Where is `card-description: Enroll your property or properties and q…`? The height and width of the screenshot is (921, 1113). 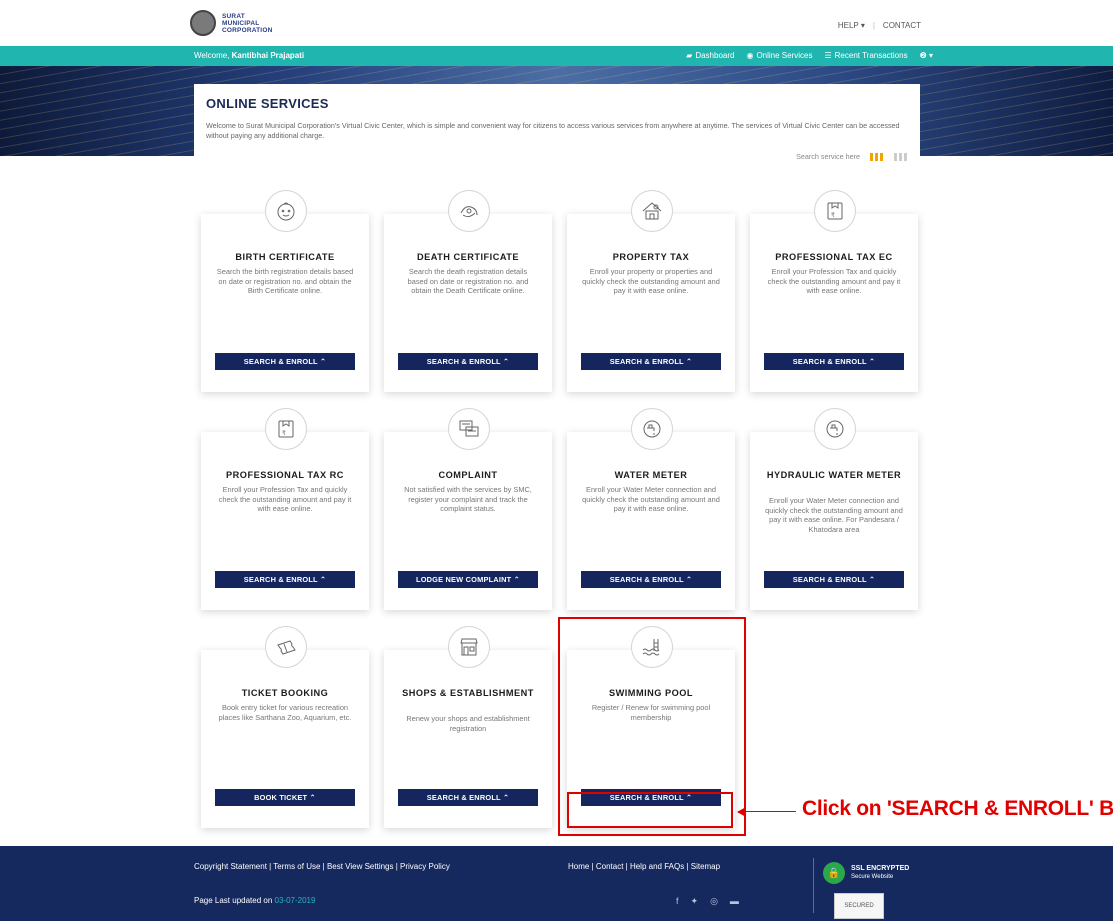
card-description: Enroll your property or properties and q… is located at coordinates (651, 281).